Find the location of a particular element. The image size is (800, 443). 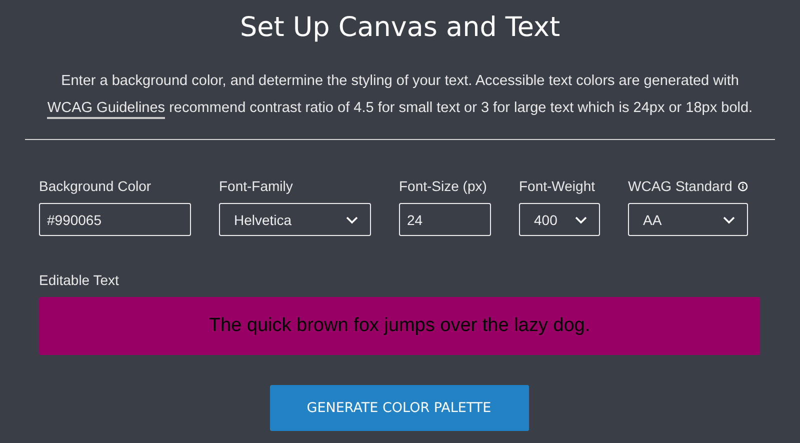

dropdown: Helvetica is located at coordinates (295, 219).